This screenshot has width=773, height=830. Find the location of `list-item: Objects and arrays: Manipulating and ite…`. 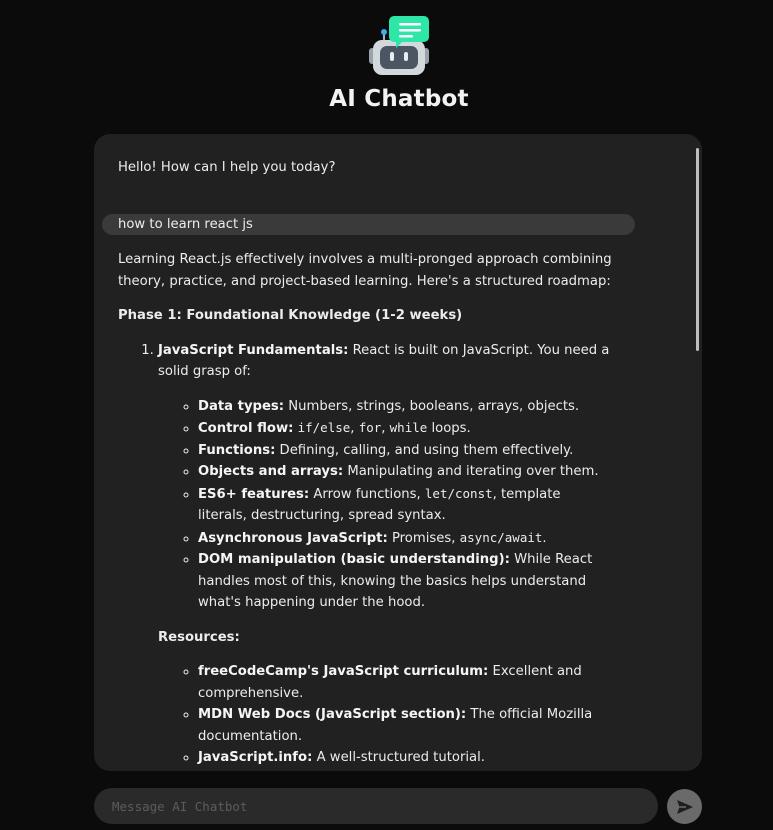

list-item: Objects and arrays: Manipulating and ite… is located at coordinates (405, 472).